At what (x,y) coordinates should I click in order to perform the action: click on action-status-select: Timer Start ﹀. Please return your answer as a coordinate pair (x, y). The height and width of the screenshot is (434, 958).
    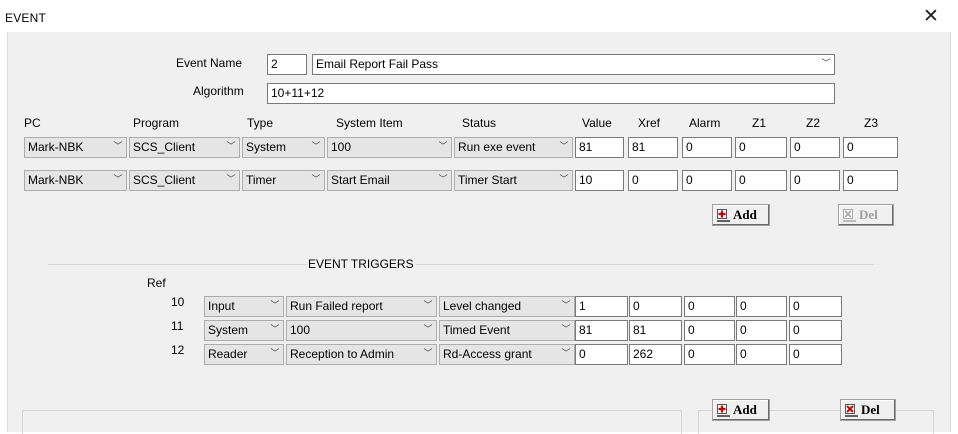
    Looking at the image, I should click on (513, 180).